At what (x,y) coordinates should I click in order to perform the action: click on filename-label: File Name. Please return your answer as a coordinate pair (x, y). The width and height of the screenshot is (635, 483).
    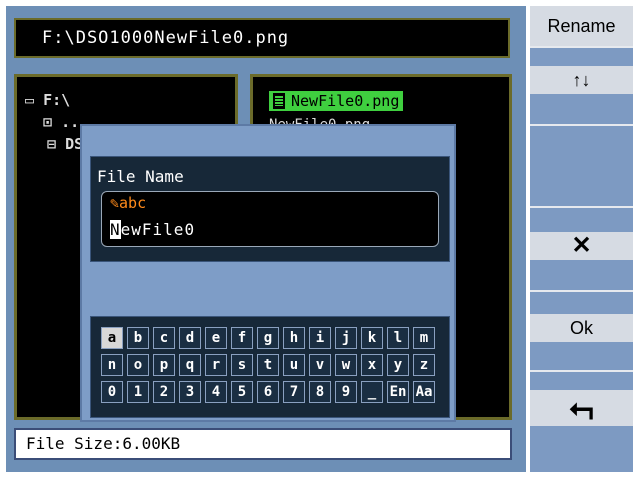
    Looking at the image, I should click on (140, 176).